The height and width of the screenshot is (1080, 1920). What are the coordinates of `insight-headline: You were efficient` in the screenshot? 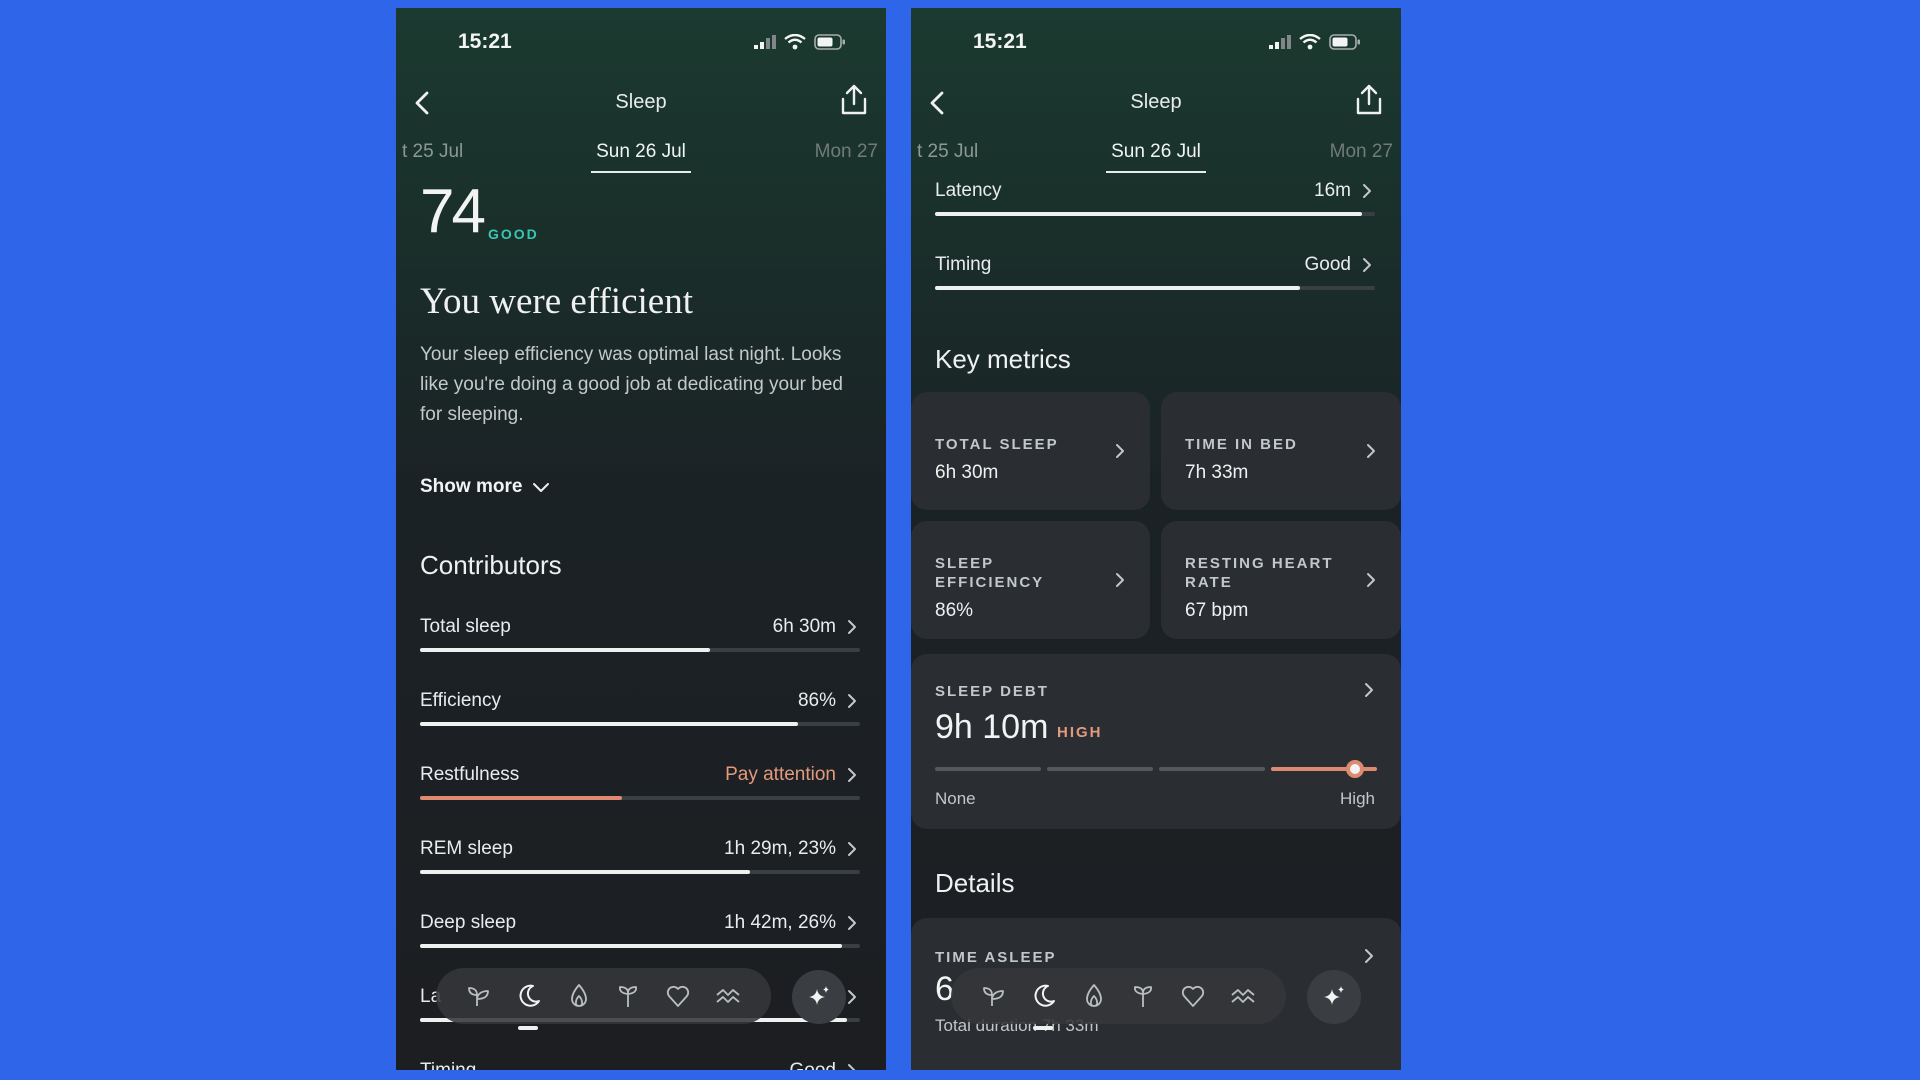 It's located at (556, 301).